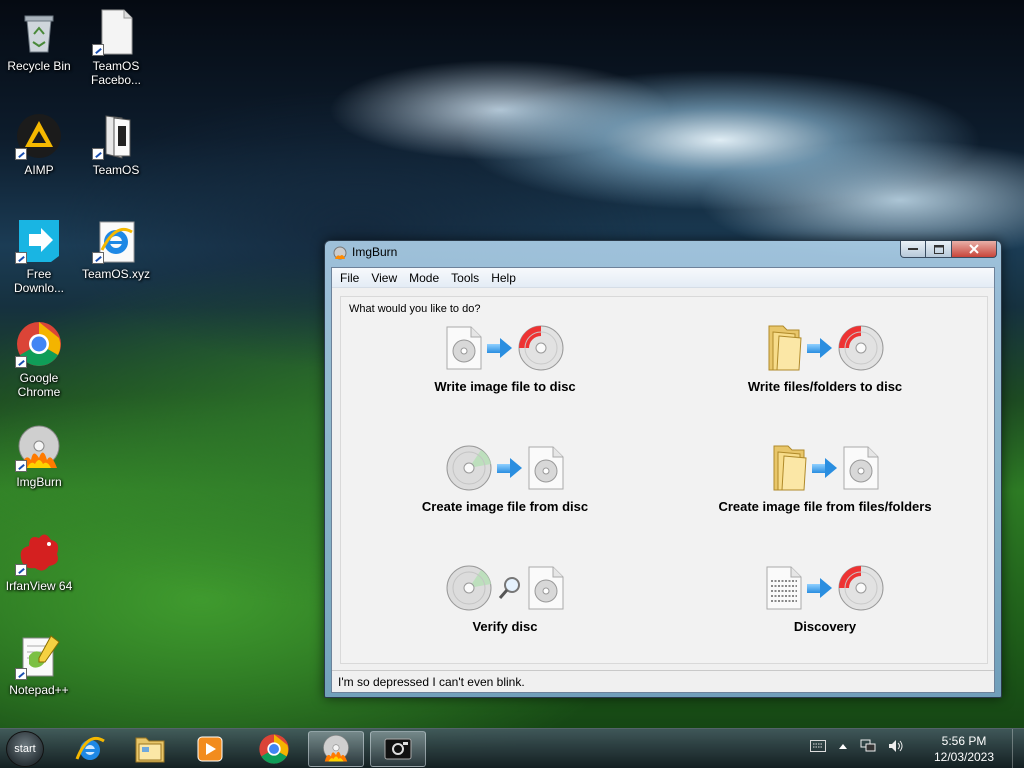  I want to click on document-icon, so click(116, 32).